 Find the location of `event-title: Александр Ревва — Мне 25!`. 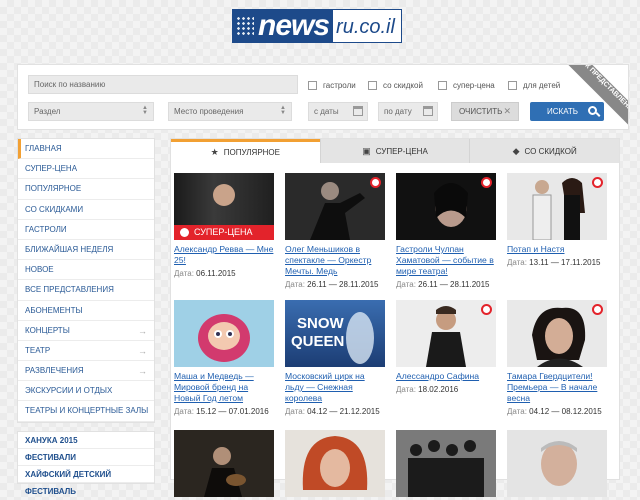

event-title: Александр Ревва — Мне 25! is located at coordinates (224, 255).